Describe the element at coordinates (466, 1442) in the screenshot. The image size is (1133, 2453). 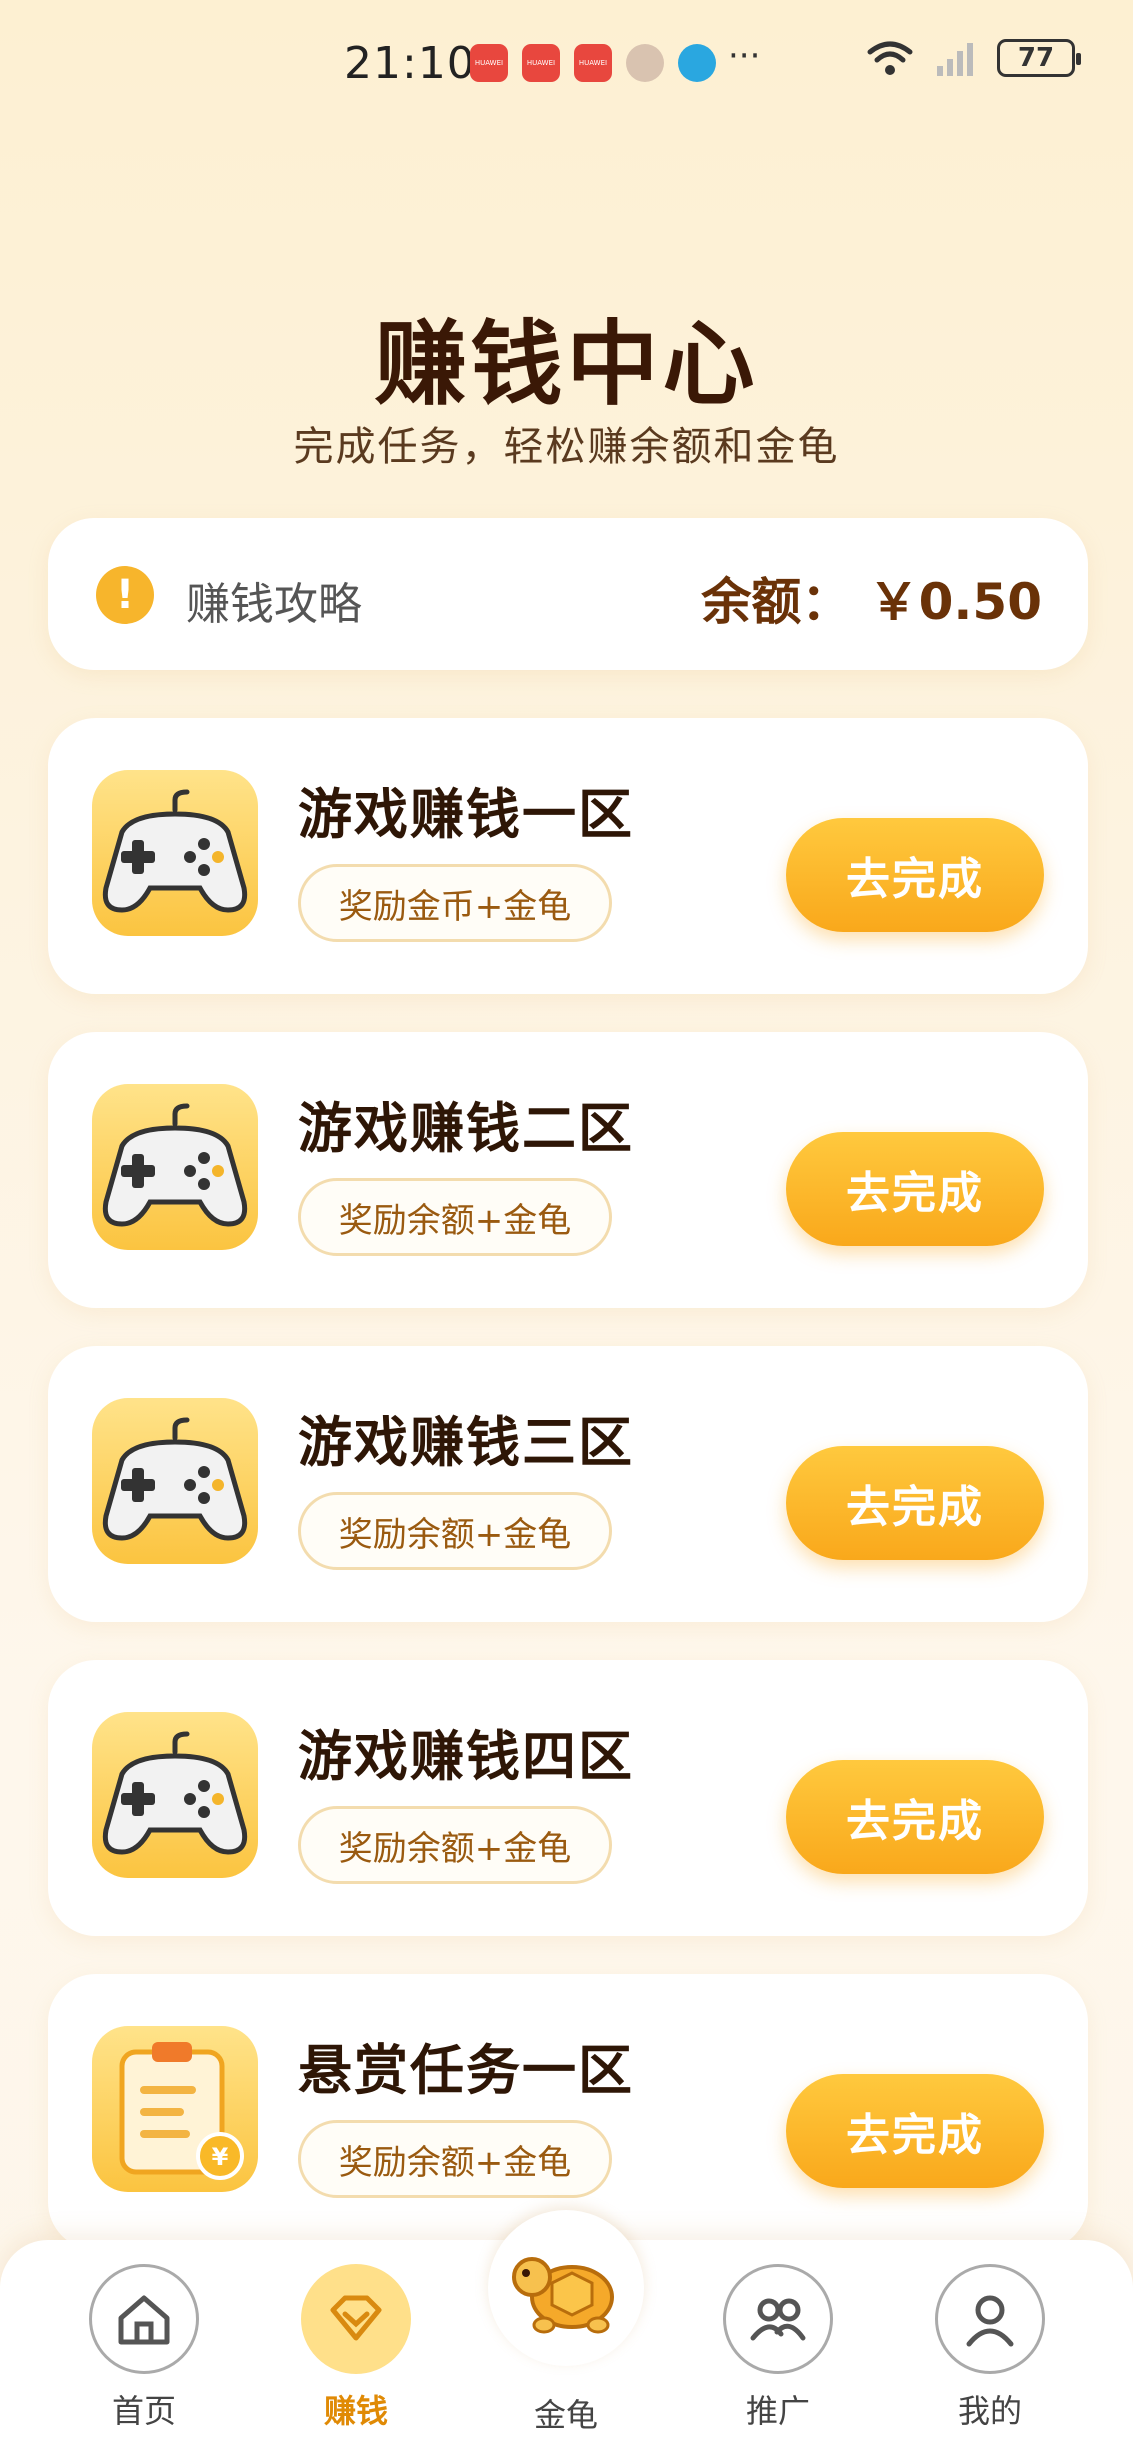
I see `task-title: 游戏赚钱三区` at that location.